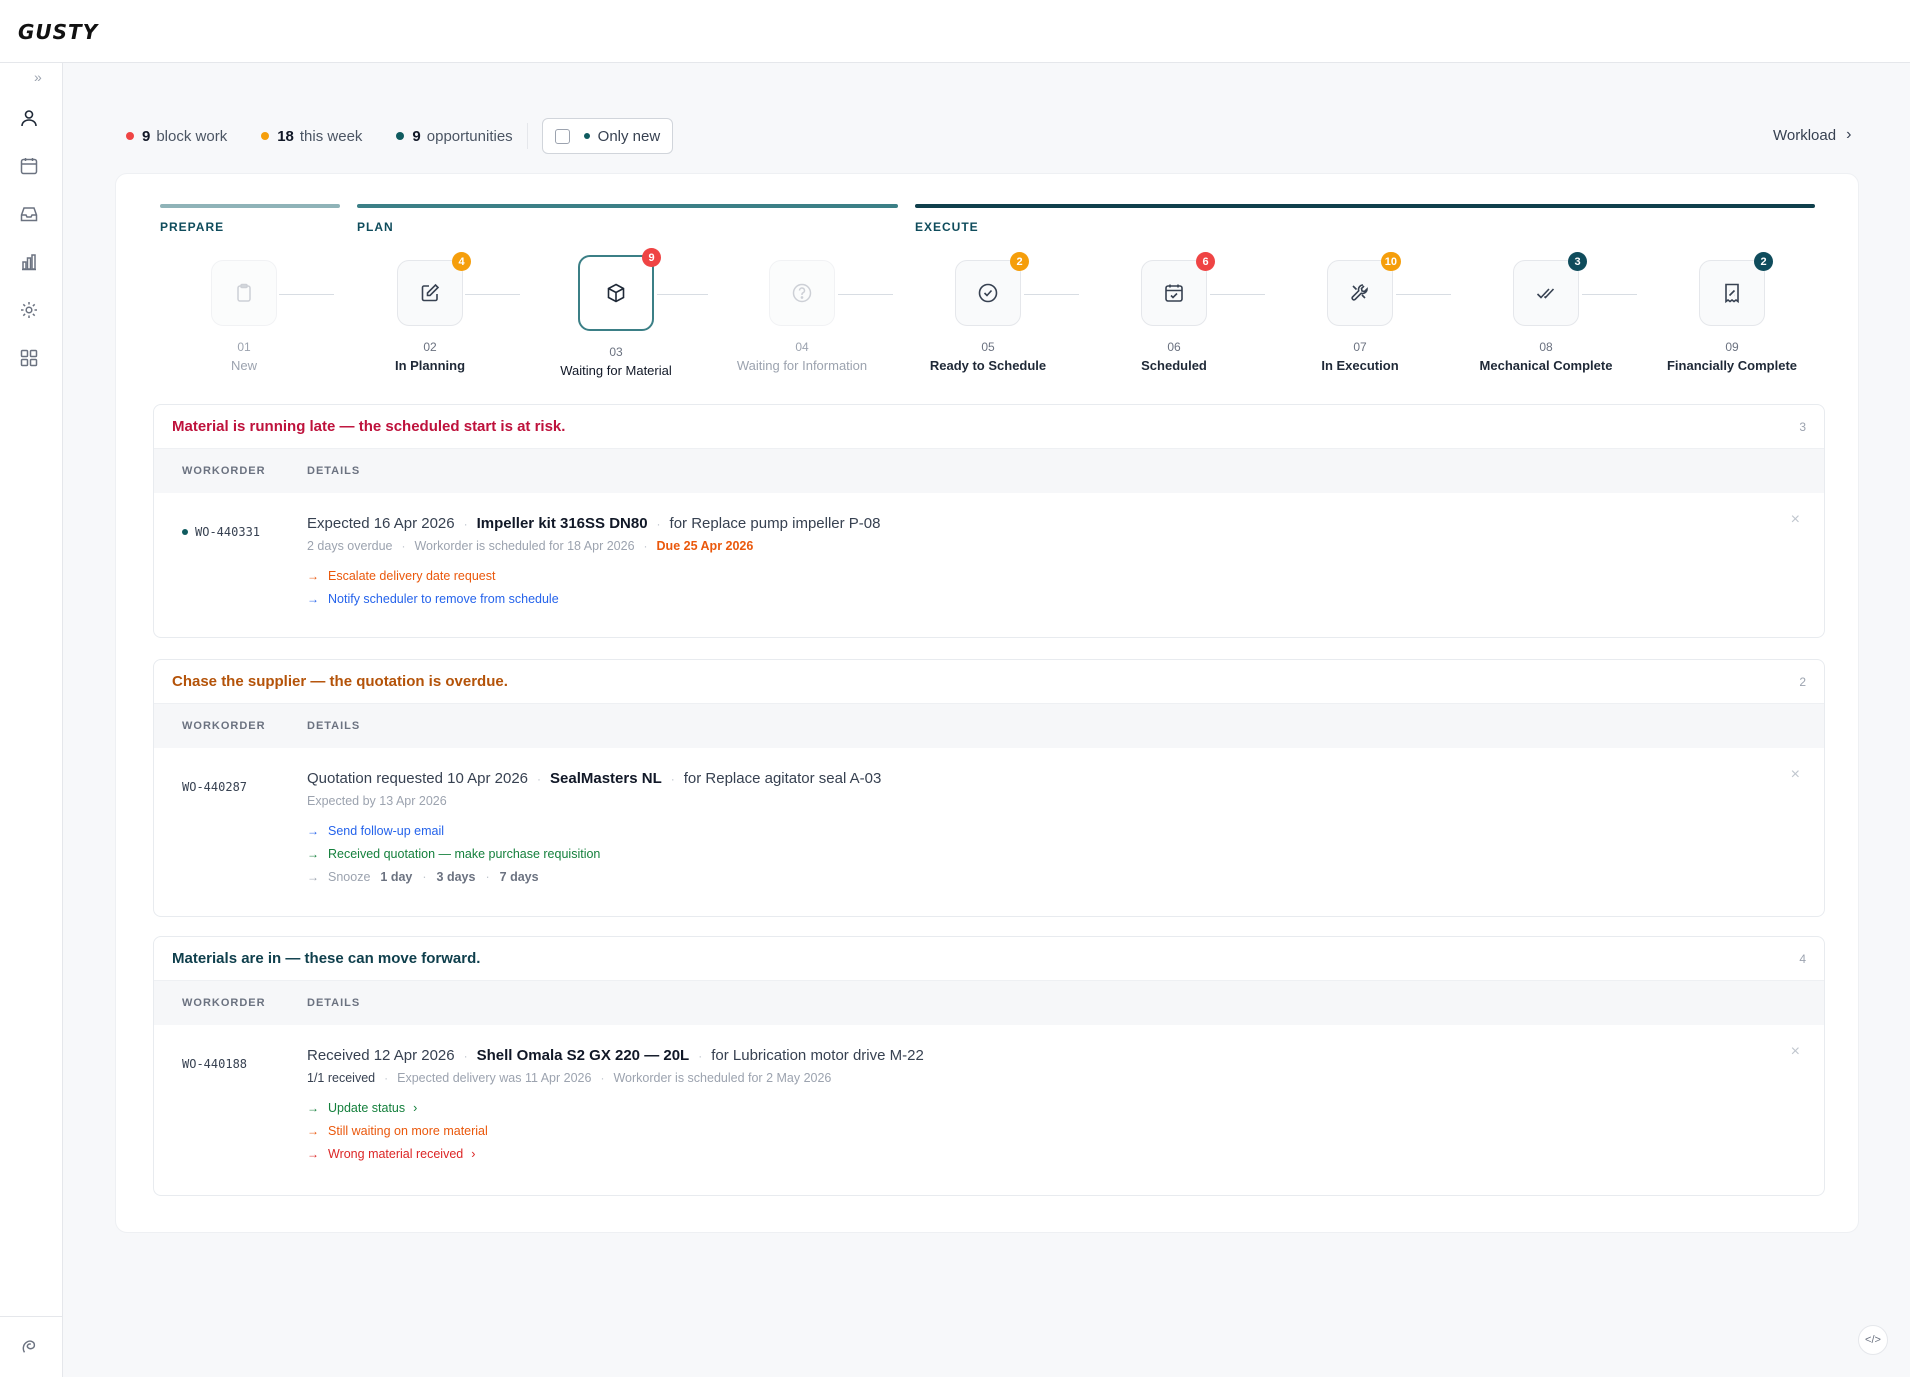 The height and width of the screenshot is (1377, 1910). What do you see at coordinates (616, 293) in the screenshot?
I see `package-icon` at bounding box center [616, 293].